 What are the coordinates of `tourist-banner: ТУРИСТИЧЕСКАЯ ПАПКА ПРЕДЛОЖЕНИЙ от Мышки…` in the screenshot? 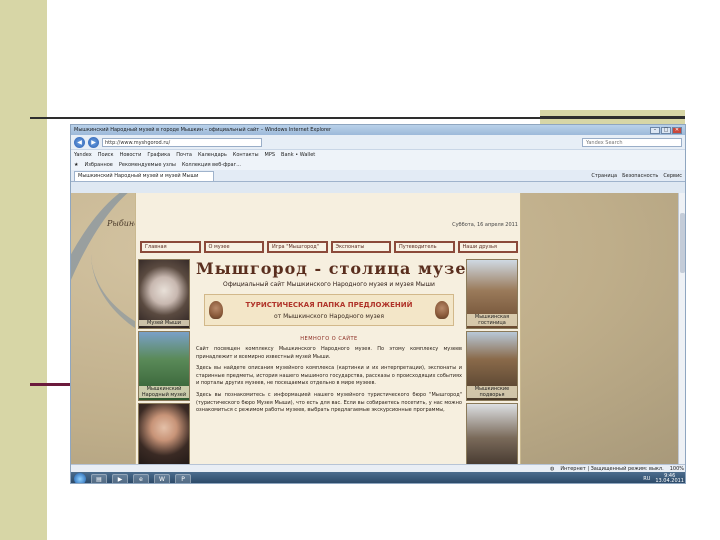 It's located at (329, 310).